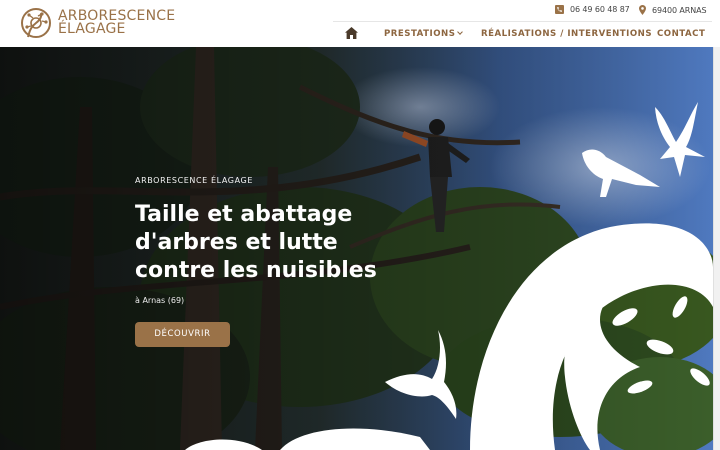  What do you see at coordinates (92, 29) in the screenshot?
I see `logo-line-2: ÉLAGAGE` at bounding box center [92, 29].